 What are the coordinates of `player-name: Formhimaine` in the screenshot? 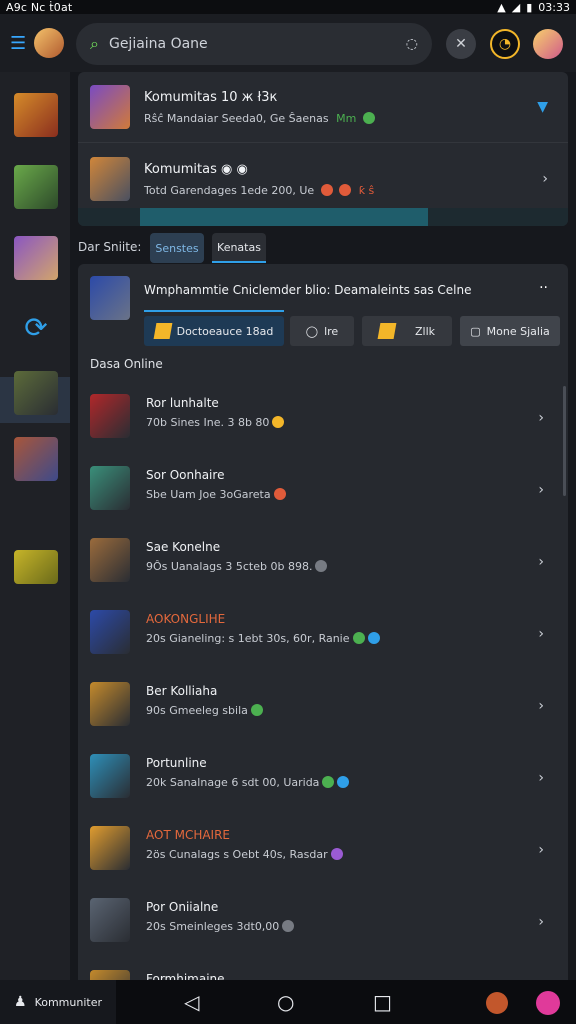 It's located at (185, 976).